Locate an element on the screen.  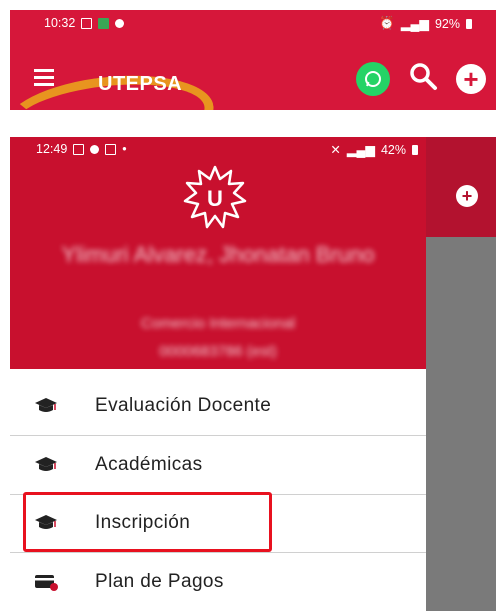
menu-item-plan-de-pagos: Plan de Pagos is located at coordinates (218, 582).